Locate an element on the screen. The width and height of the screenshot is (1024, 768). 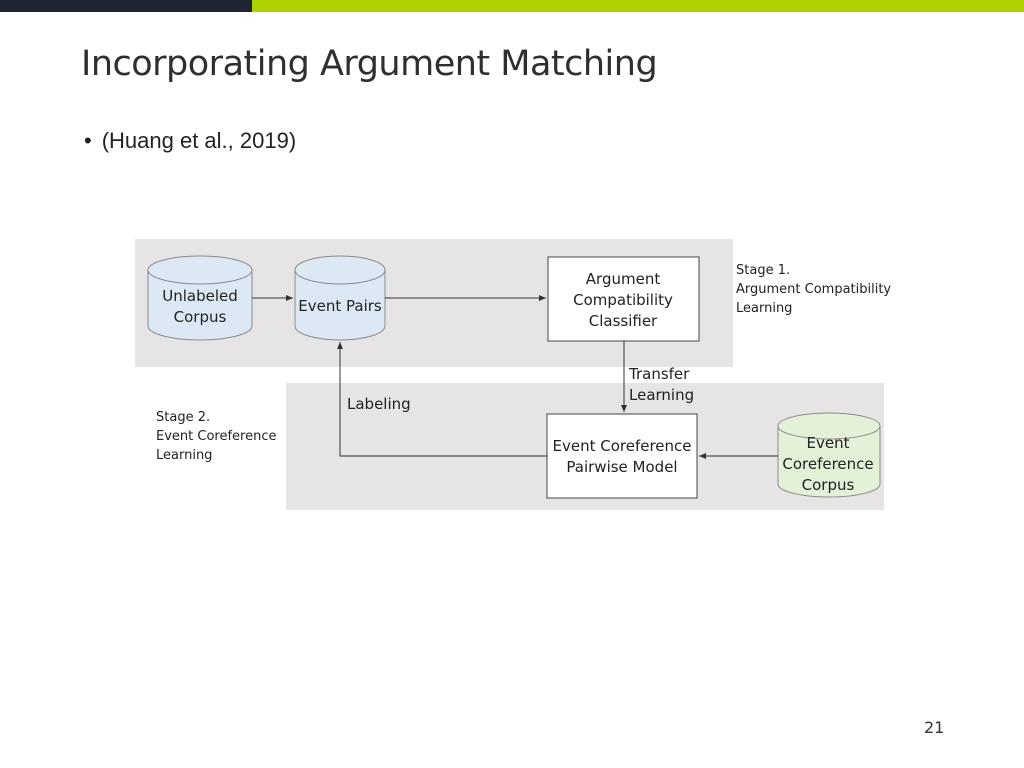
unlabeled-corpus-node: Unlabeled Corpus is located at coordinates (200, 298).